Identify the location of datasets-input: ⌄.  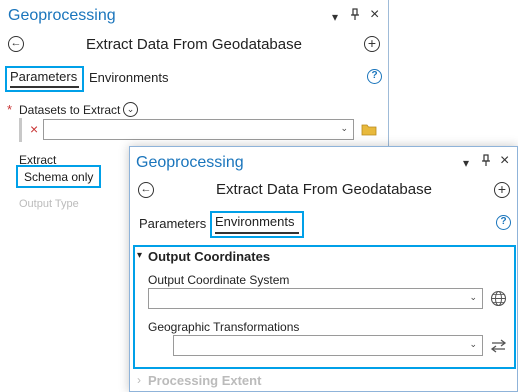
(198, 129).